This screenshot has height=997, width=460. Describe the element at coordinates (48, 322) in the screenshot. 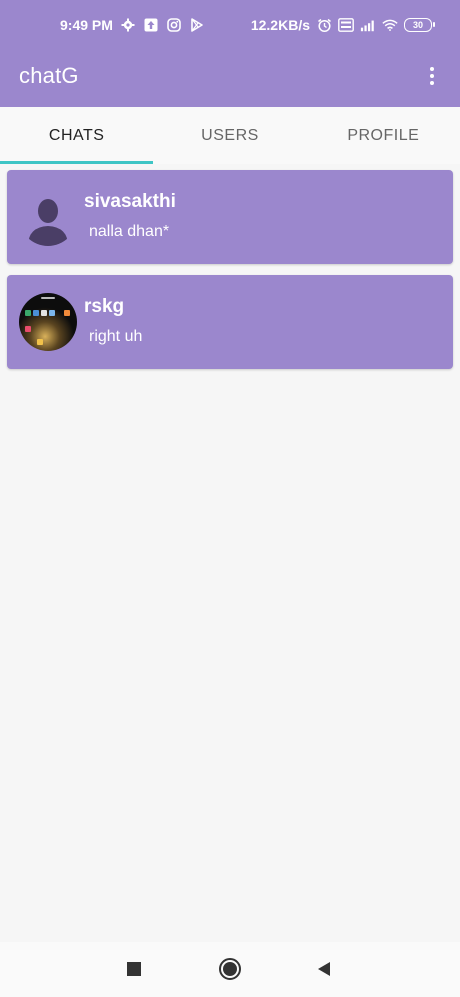

I see `photo-avatar` at that location.